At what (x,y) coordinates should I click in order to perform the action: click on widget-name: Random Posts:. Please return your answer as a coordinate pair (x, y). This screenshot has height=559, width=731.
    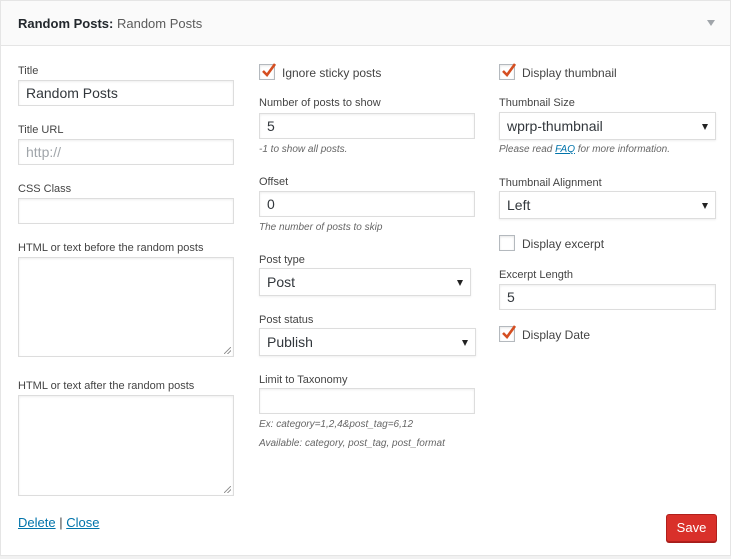
    Looking at the image, I should click on (66, 23).